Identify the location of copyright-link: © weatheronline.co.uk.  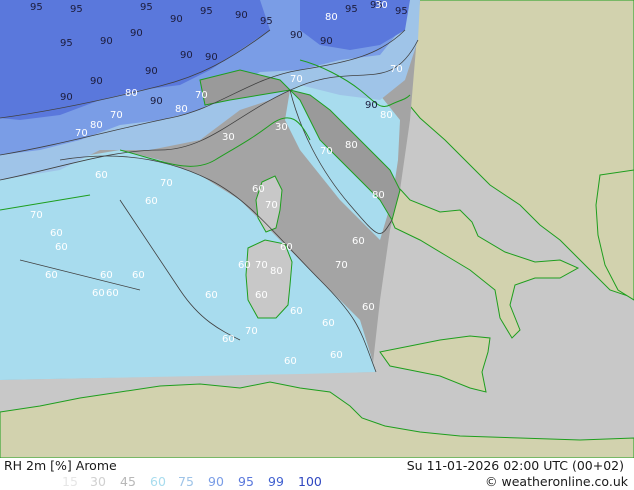
(556, 482).